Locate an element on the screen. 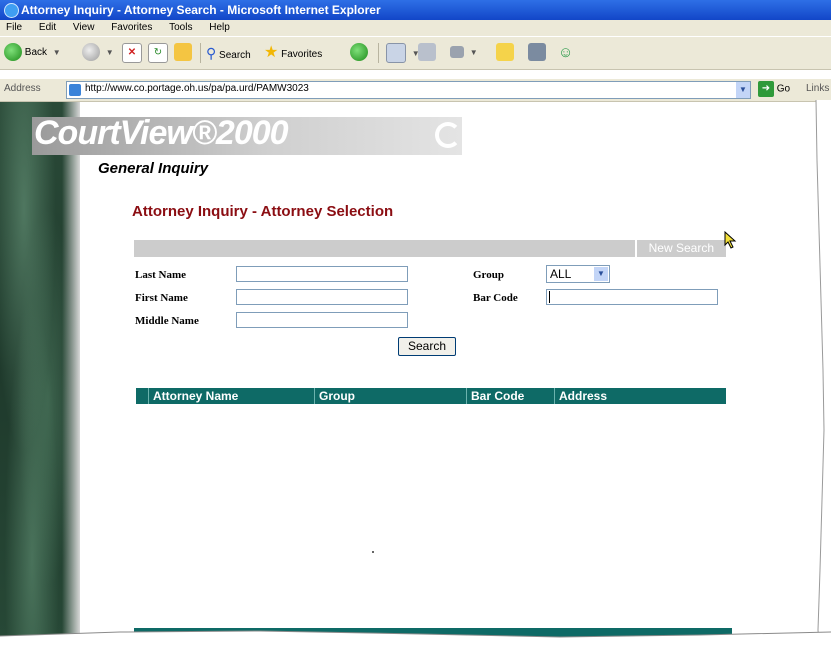 The image size is (831, 645). notes-button is located at coordinates (505, 53).